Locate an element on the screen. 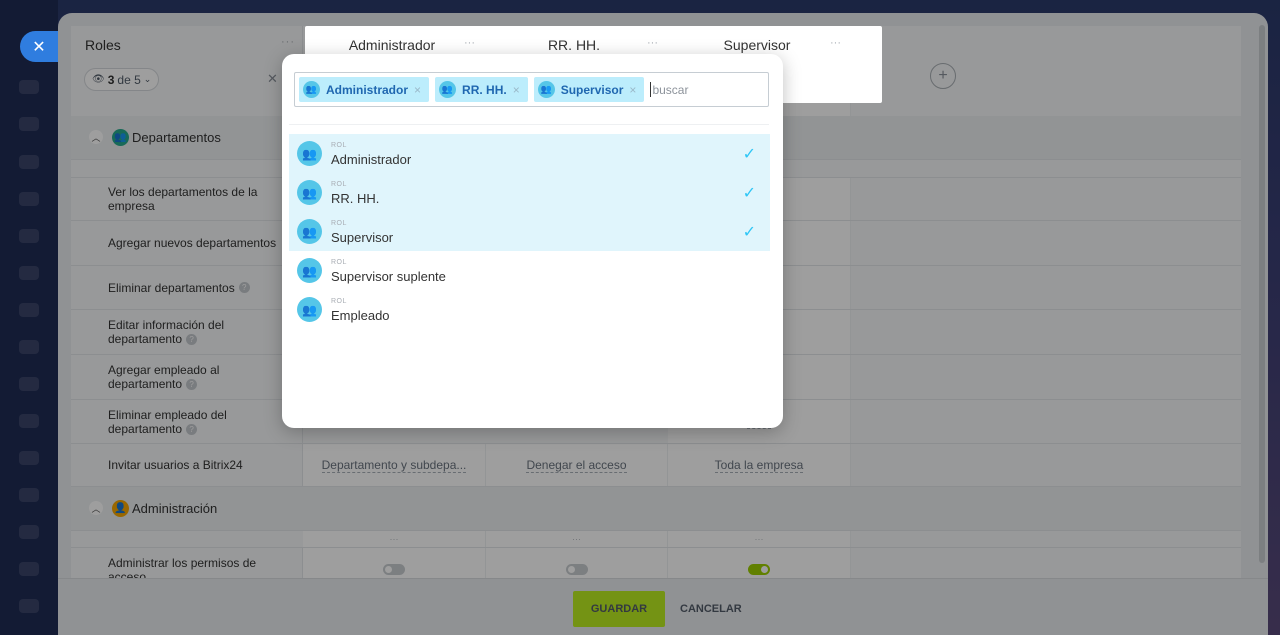  column-title-rrhh: RR. HH. is located at coordinates (574, 45).